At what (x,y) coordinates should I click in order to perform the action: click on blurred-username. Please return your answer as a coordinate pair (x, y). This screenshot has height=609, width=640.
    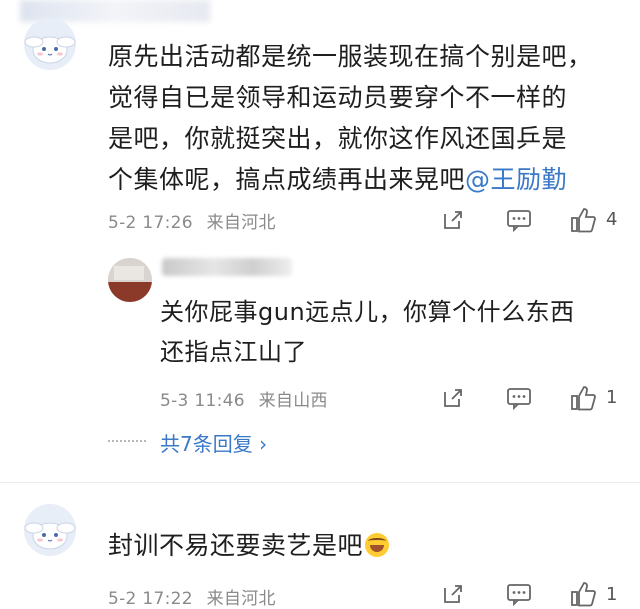
    Looking at the image, I should click on (227, 267).